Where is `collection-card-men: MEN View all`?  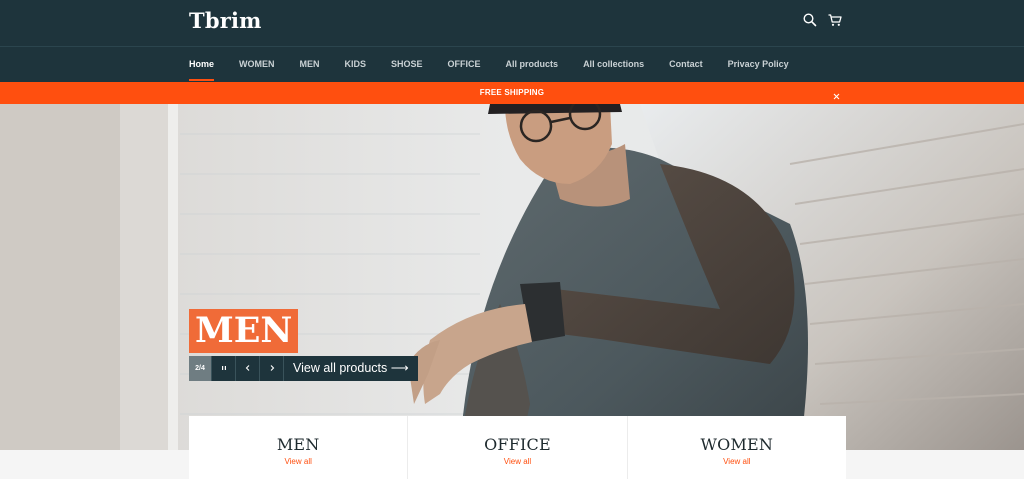 collection-card-men: MEN View all is located at coordinates (299, 447).